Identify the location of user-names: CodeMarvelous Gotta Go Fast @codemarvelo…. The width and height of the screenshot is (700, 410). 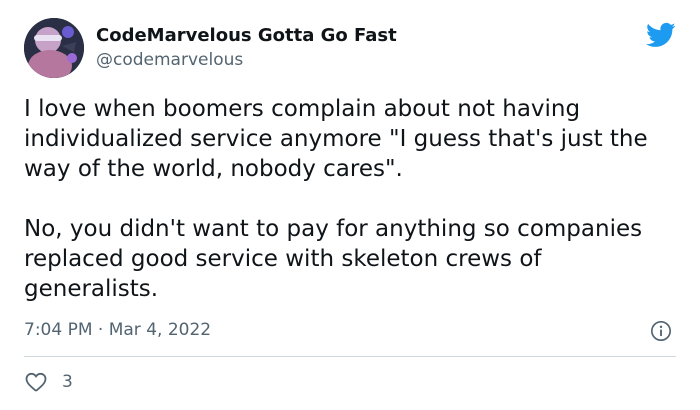
(246, 48).